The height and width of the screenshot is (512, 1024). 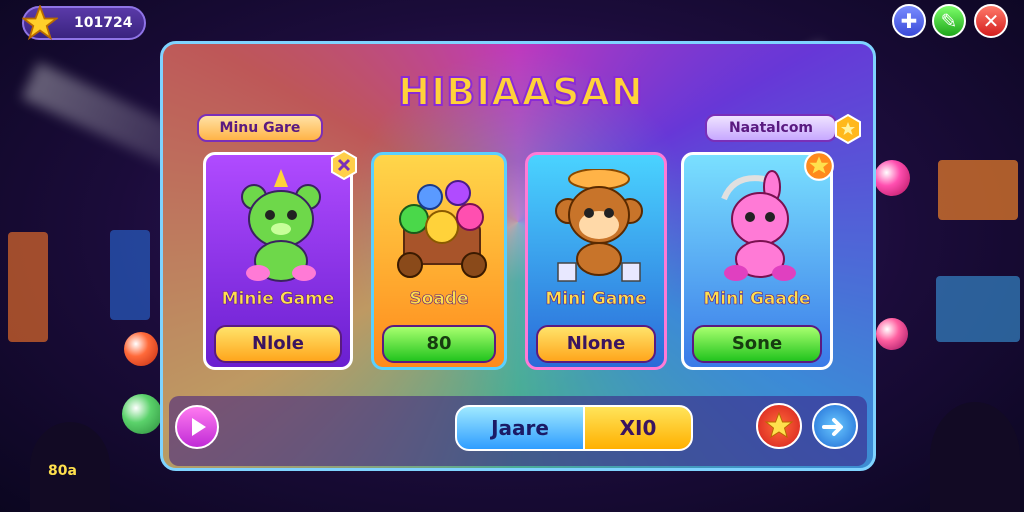 I want to click on card-button: 80, so click(x=439, y=344).